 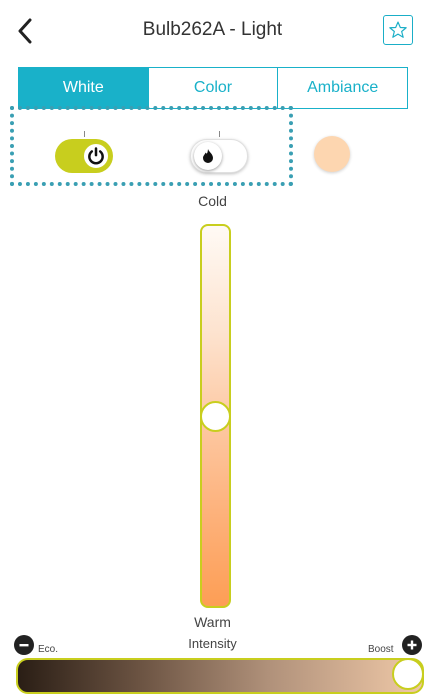 What do you see at coordinates (408, 674) in the screenshot?
I see `intensity-slider-thumb` at bounding box center [408, 674].